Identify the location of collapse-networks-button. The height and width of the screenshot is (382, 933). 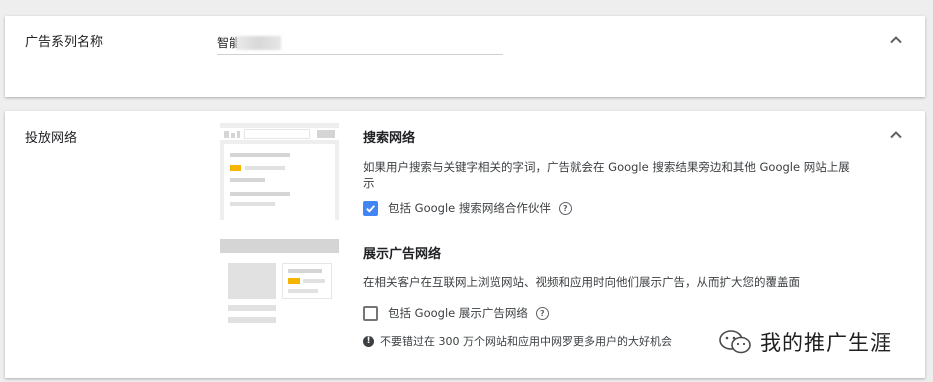
(896, 135).